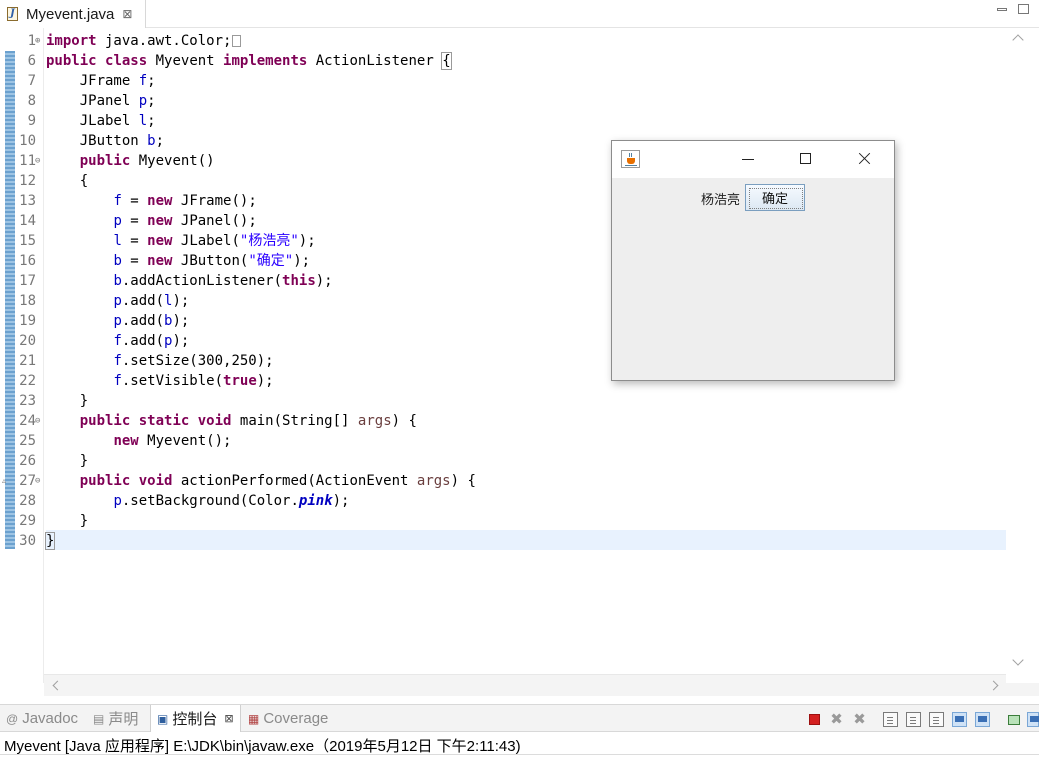  I want to click on scroll-right-icon, so click(993, 685).